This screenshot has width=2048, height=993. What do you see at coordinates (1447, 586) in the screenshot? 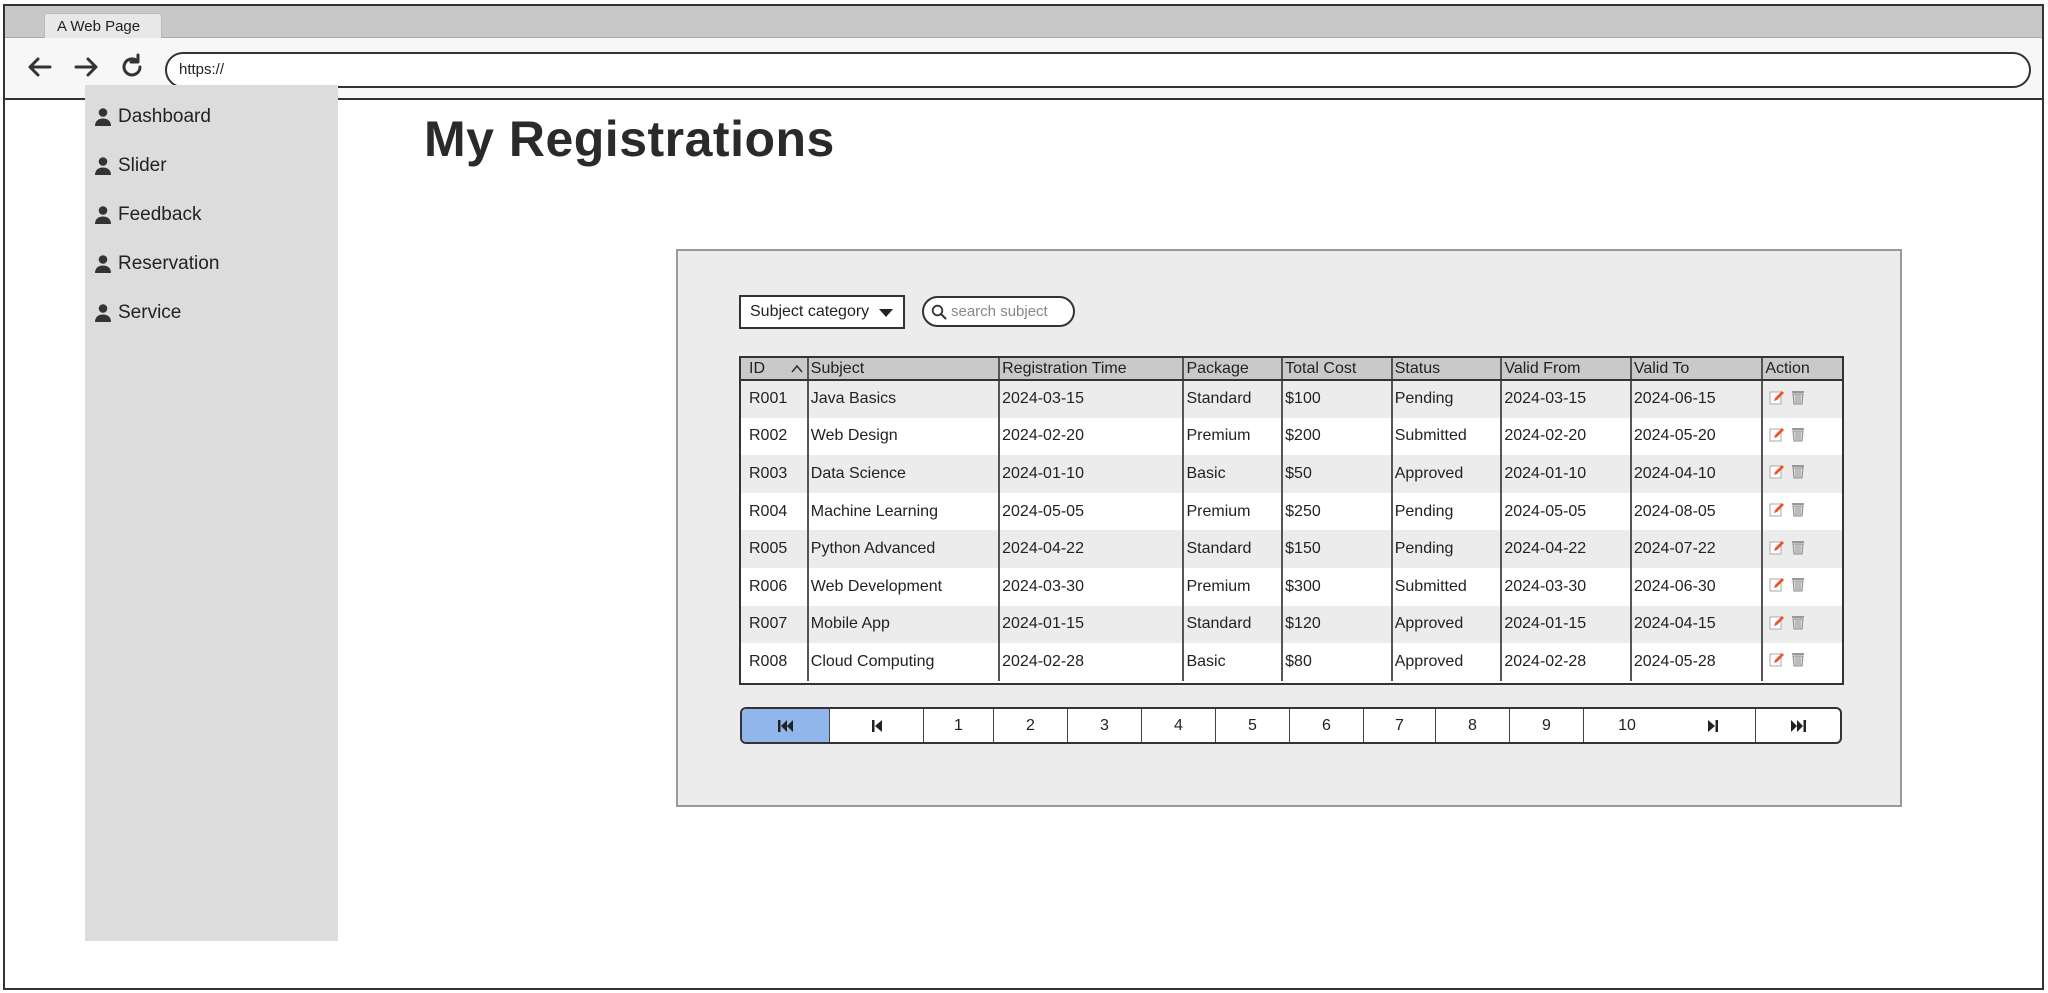
I see `cell-status: Submitted` at bounding box center [1447, 586].